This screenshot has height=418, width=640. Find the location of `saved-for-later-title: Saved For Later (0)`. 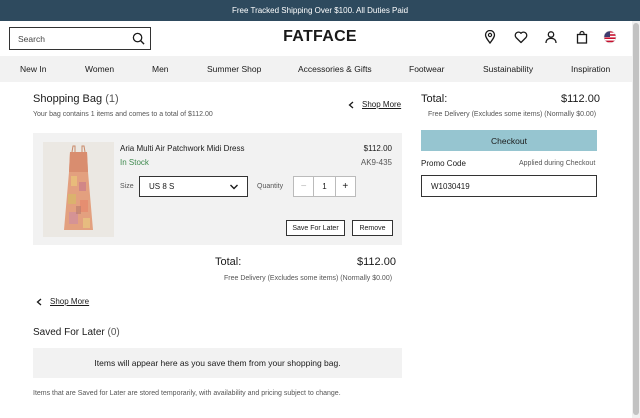

saved-for-later-title: Saved For Later (0) is located at coordinates (76, 332).